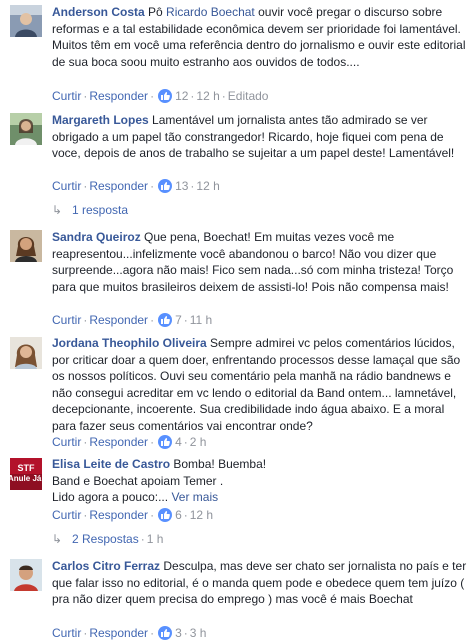  I want to click on like-count: 4, so click(178, 442).